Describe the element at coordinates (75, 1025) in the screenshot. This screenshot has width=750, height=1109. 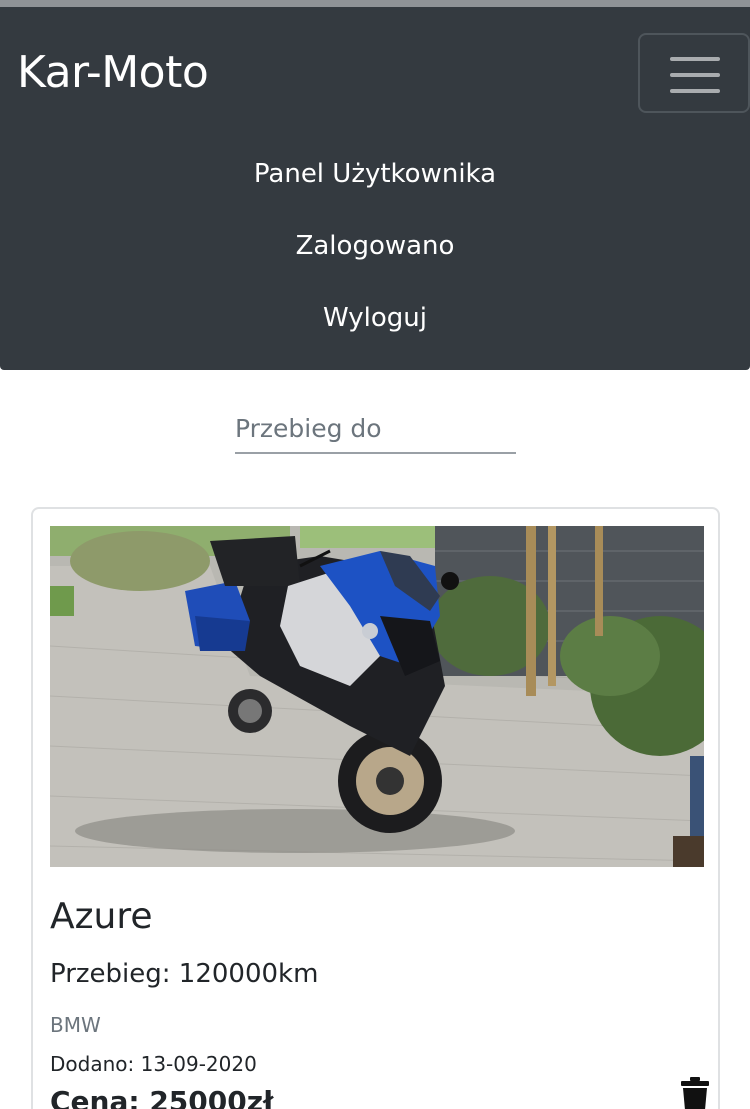
I see `listing-make: BMW` at that location.